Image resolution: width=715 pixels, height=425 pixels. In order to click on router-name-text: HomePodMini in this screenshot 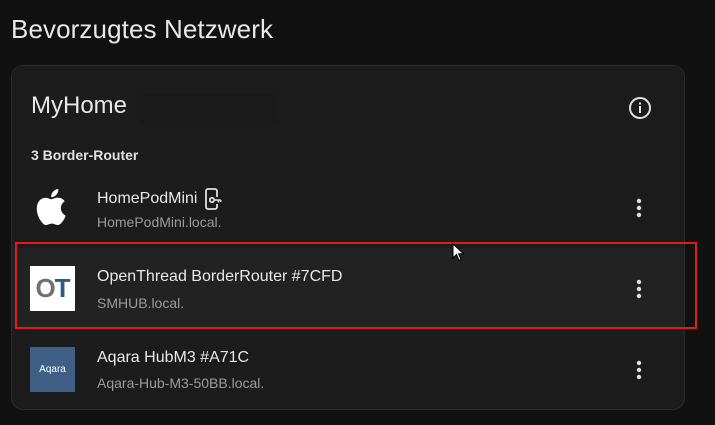, I will do `click(147, 198)`.